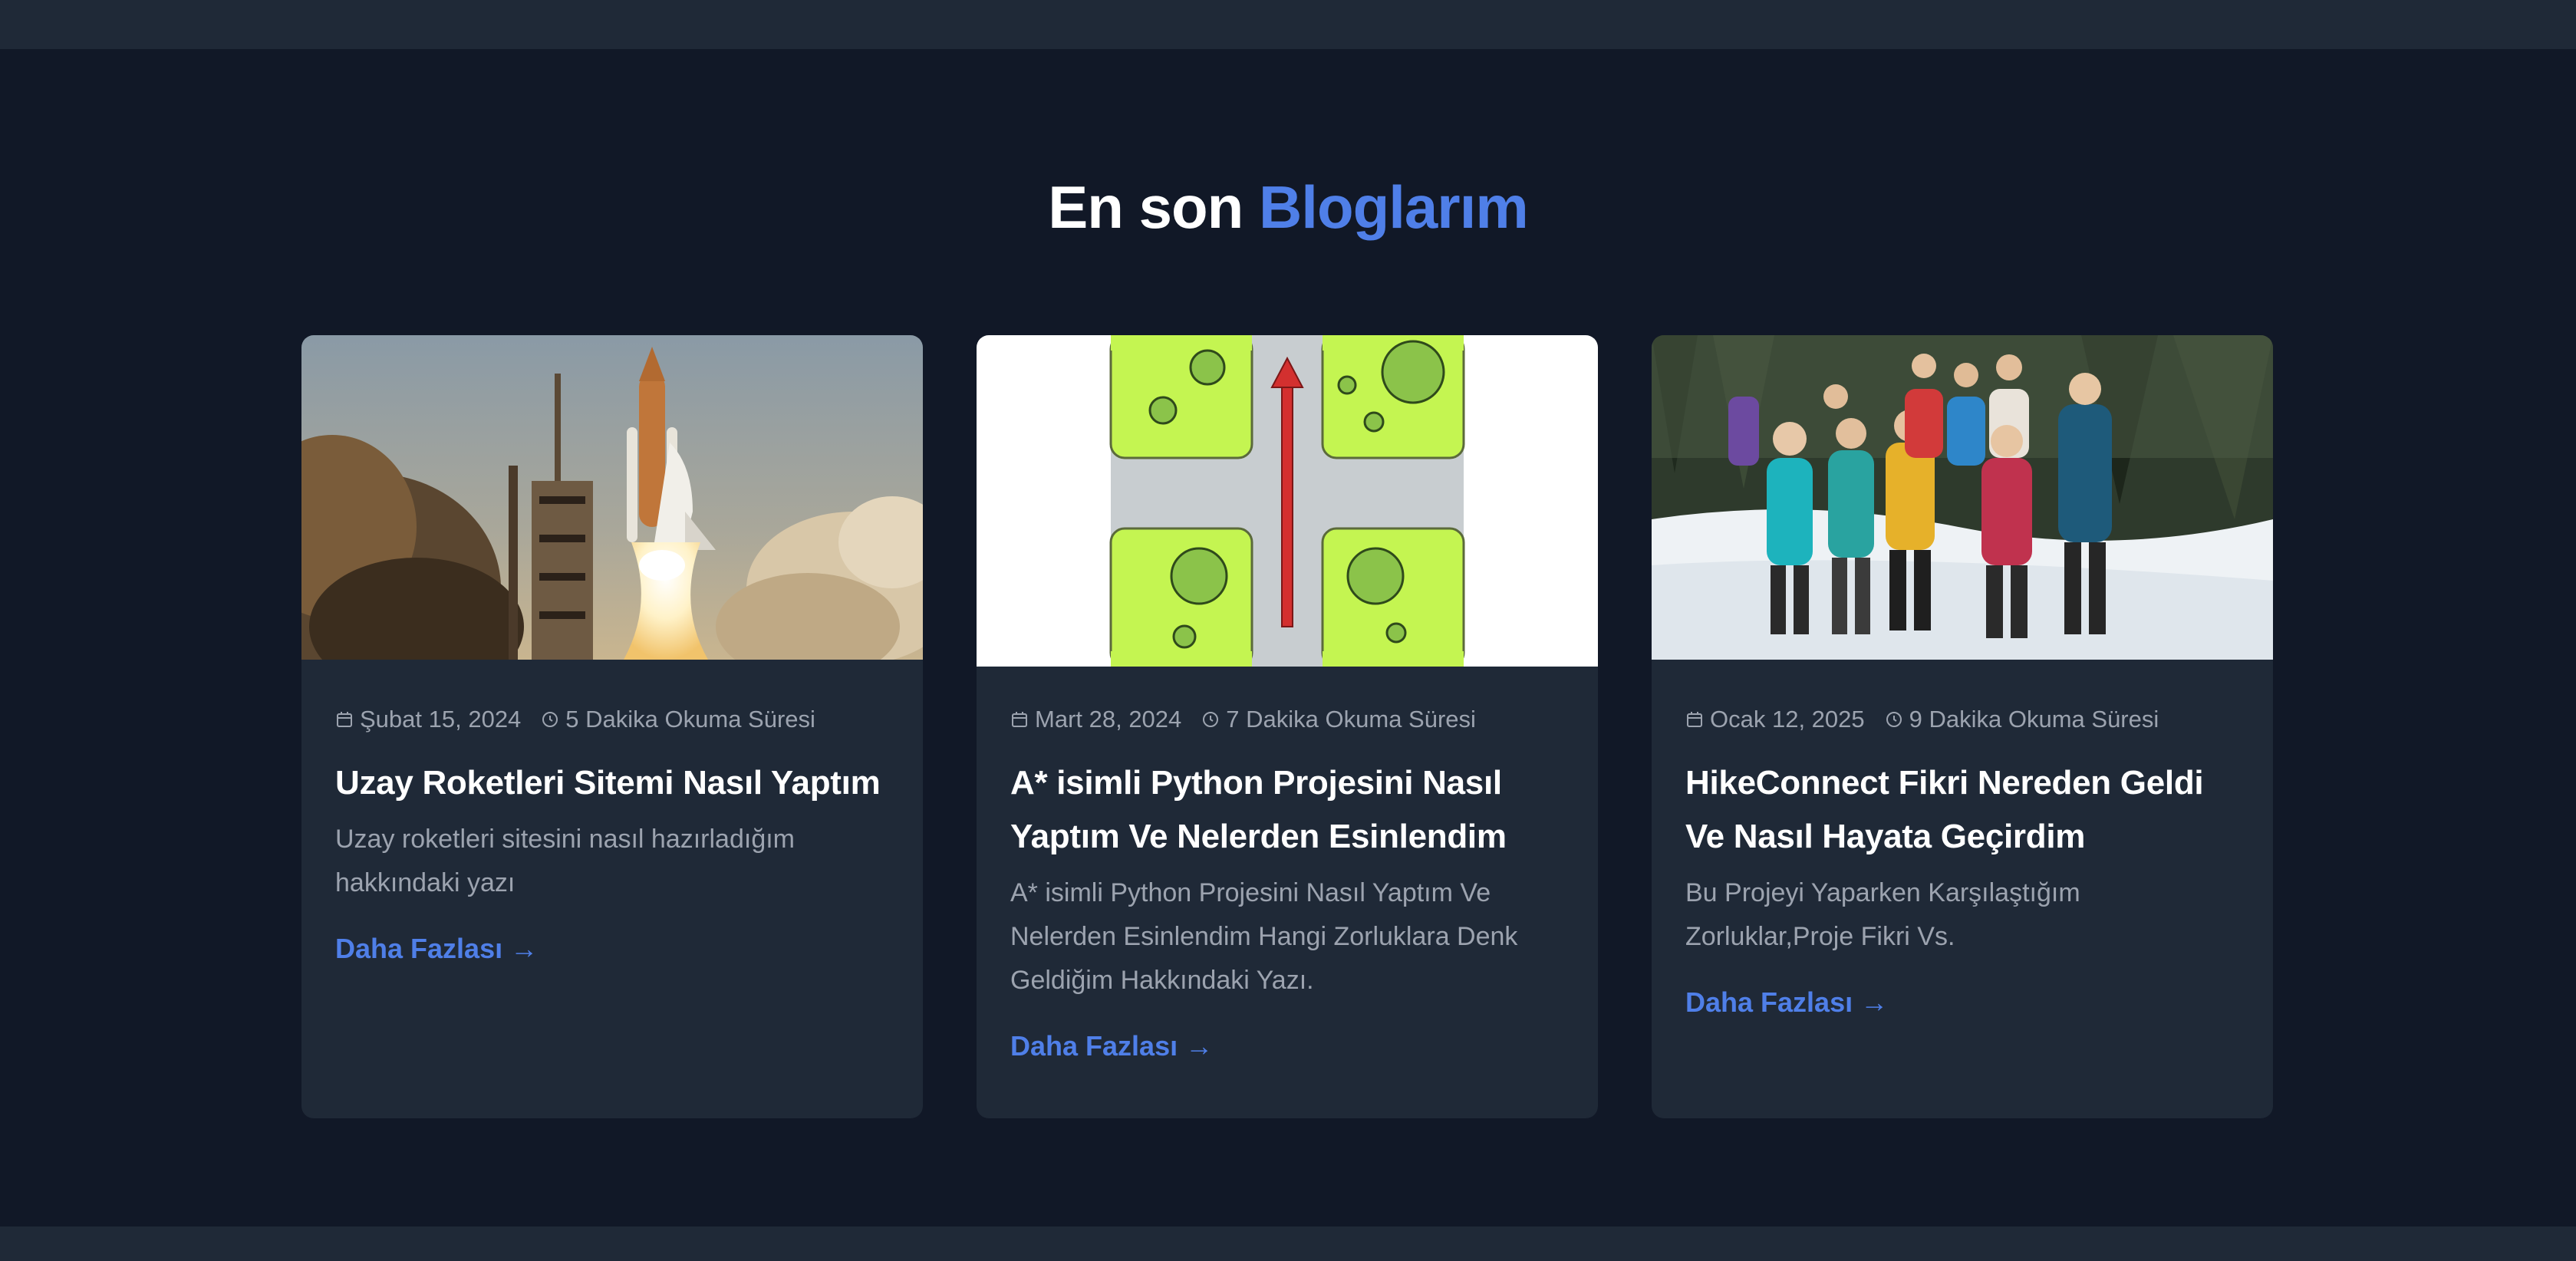 This screenshot has height=1261, width=2576. I want to click on post-date: Ocak 12, 2025, so click(1787, 719).